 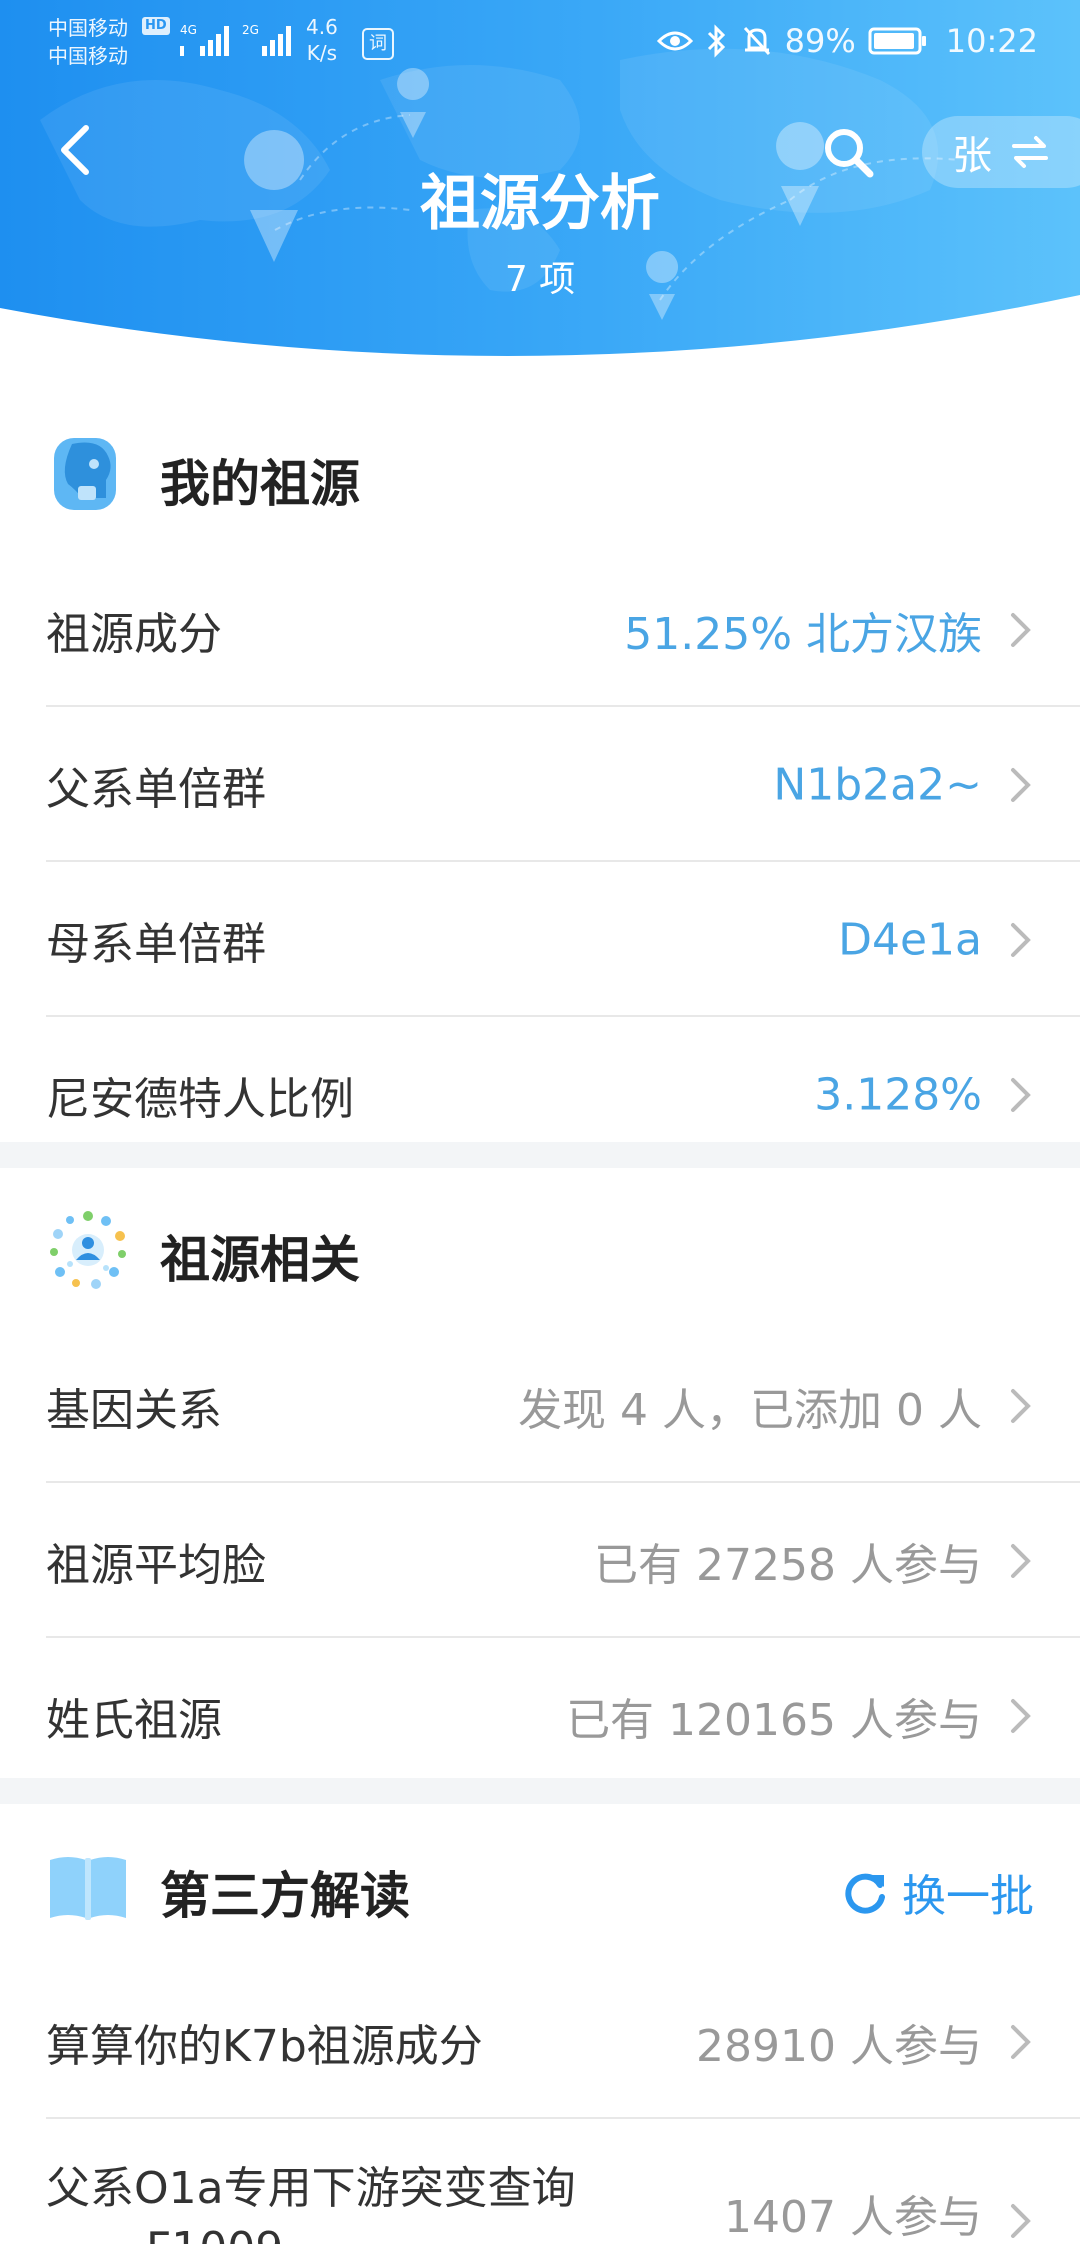 I want to click on carrier-2: 中国移动, so click(x=88, y=56).